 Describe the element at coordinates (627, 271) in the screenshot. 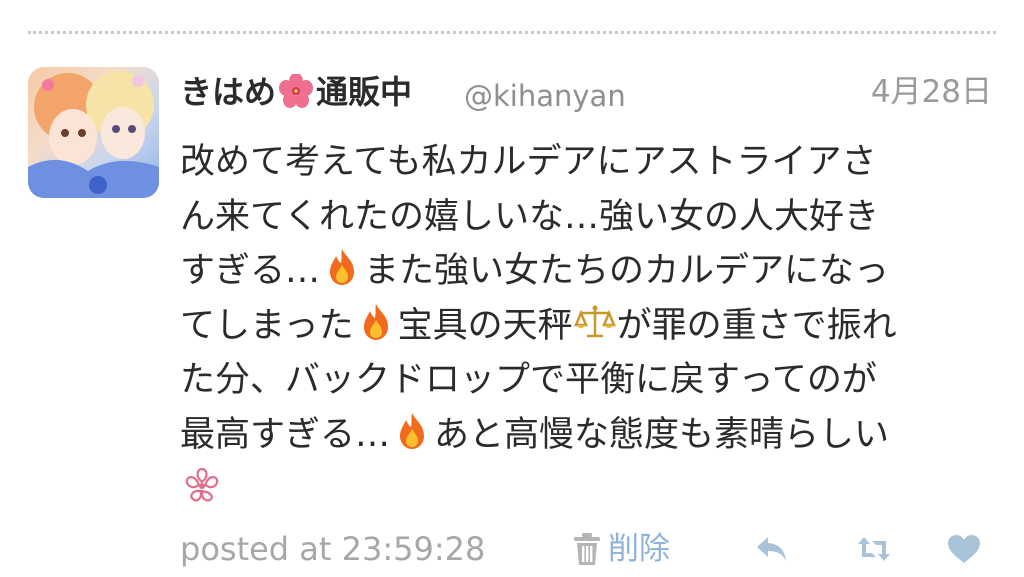

I see `text-segment: また強い女たちのカルデアになっ` at that location.